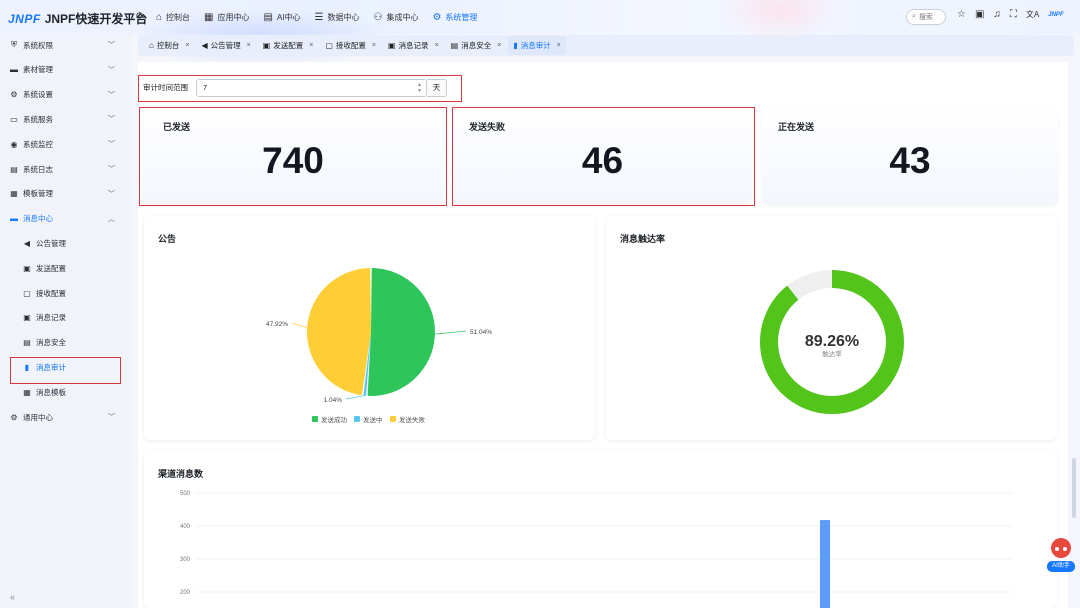 The height and width of the screenshot is (608, 1080). What do you see at coordinates (65, 70) in the screenshot?
I see `sidebar-item-1: ▬ 素材管理 ﹀` at bounding box center [65, 70].